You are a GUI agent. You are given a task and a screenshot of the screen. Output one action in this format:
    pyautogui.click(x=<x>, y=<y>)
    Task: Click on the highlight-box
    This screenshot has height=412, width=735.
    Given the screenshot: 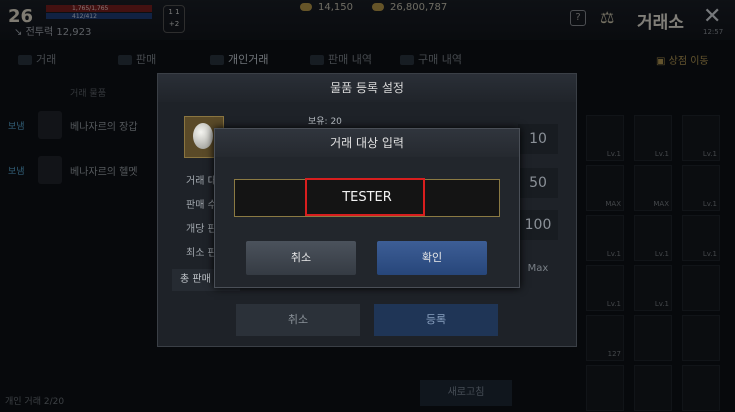 What is the action you would take?
    pyautogui.click(x=365, y=197)
    